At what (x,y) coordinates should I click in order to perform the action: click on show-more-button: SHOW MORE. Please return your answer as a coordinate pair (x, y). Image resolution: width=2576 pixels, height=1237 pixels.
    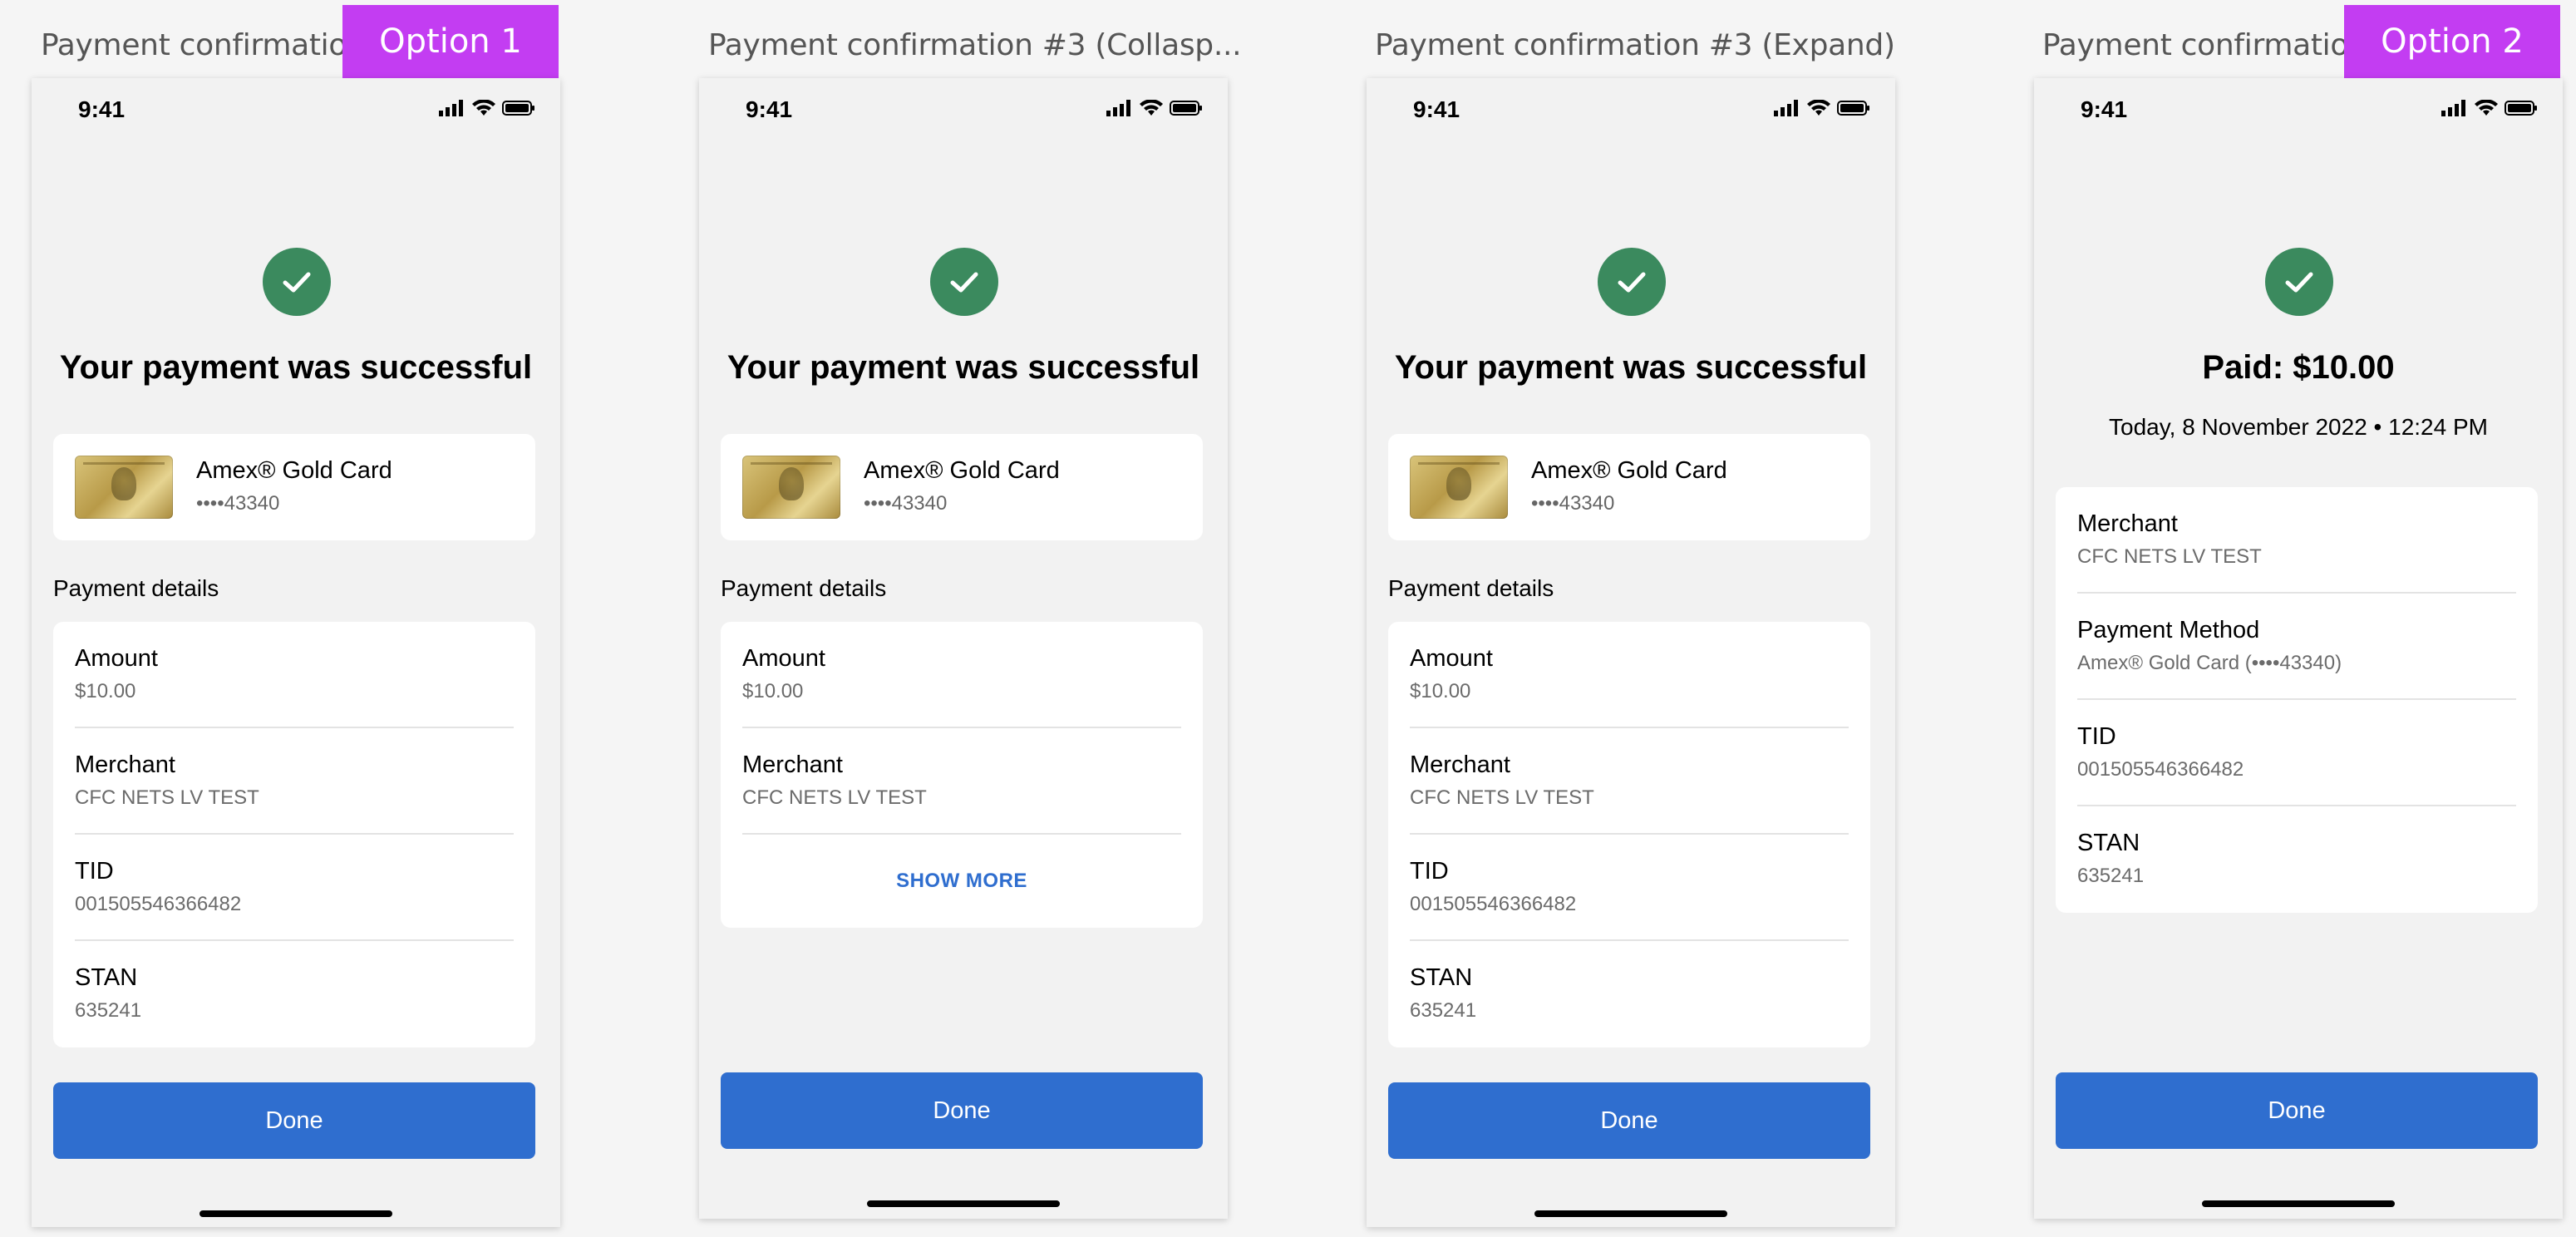
    Looking at the image, I should click on (961, 881).